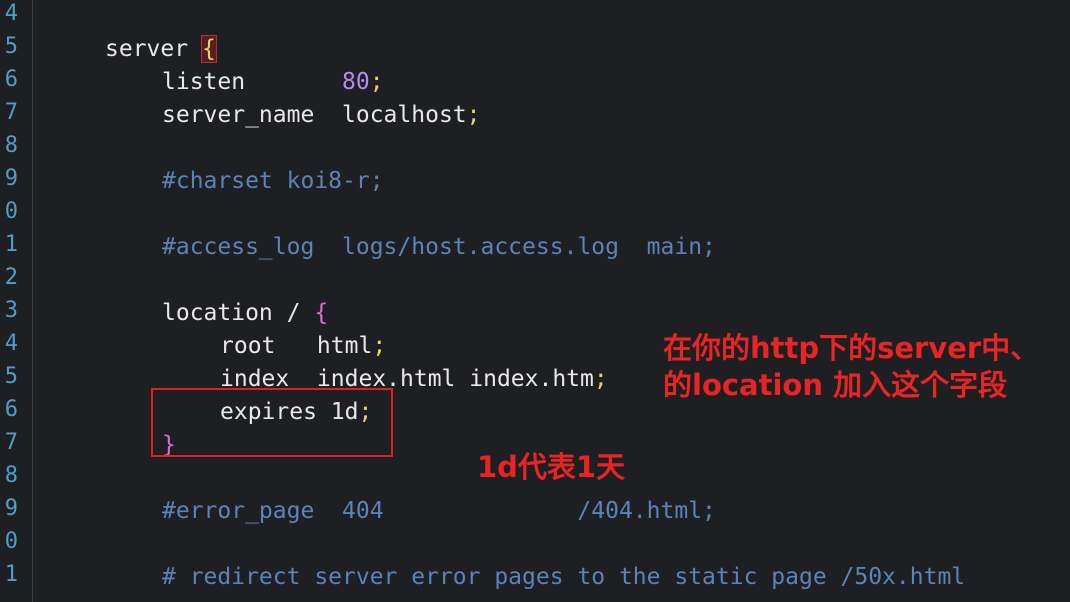 The width and height of the screenshot is (1070, 602). What do you see at coordinates (551, 467) in the screenshot?
I see `annotation-one-day: 1d代表1天` at bounding box center [551, 467].